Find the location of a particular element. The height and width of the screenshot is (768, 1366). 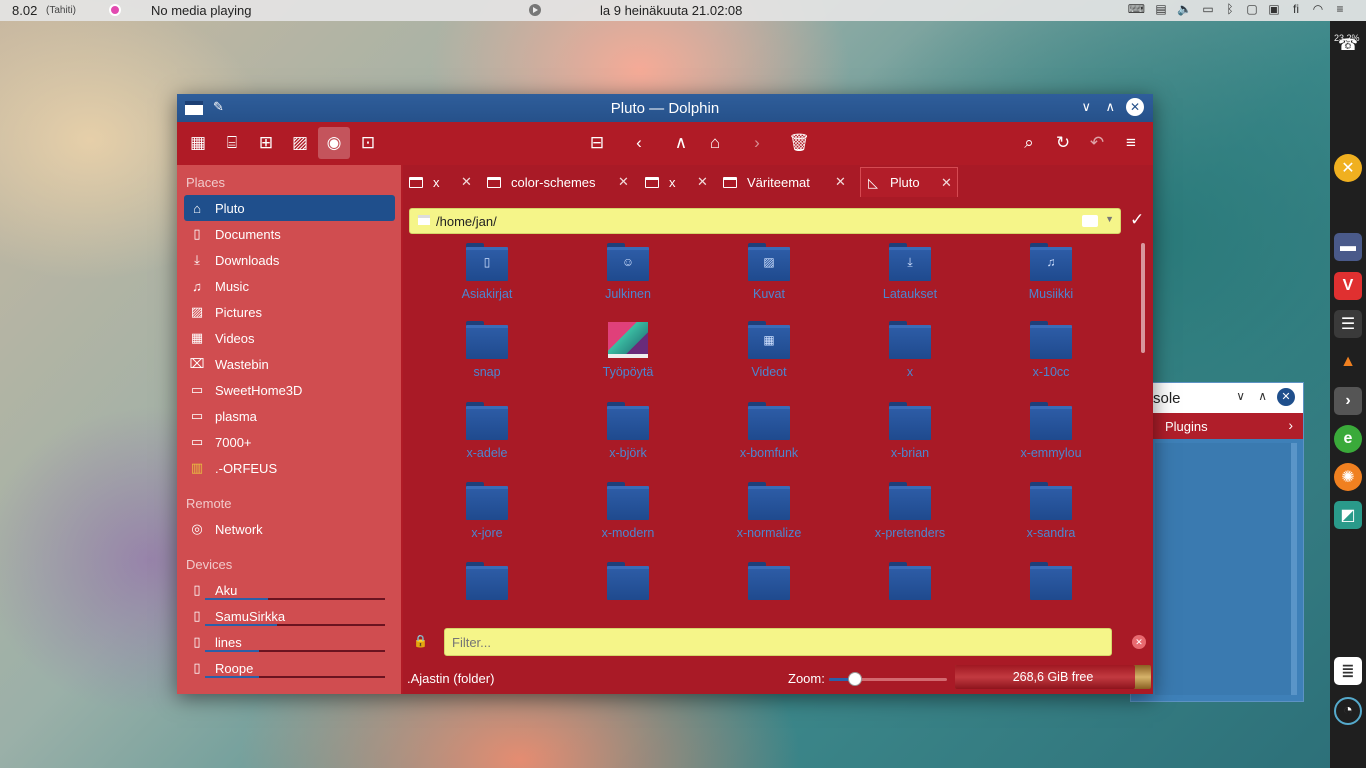

clear-icon is located at coordinates (1090, 221).